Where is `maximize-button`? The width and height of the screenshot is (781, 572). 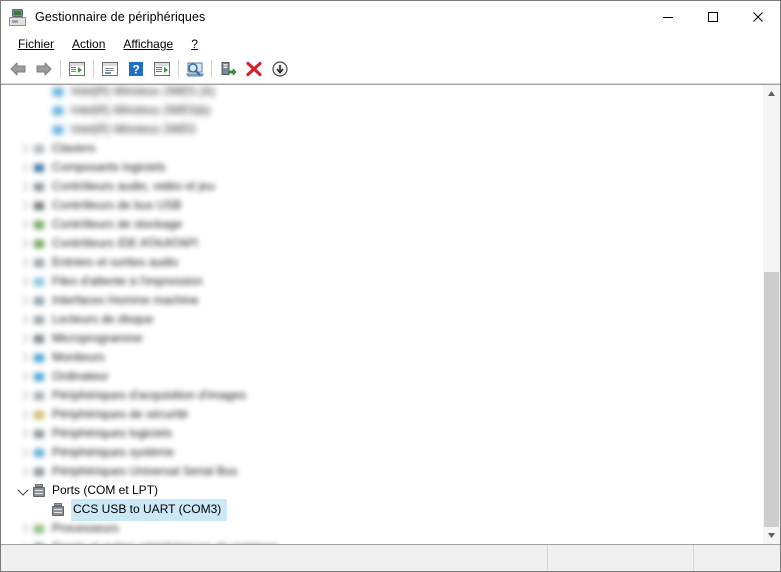 maximize-button is located at coordinates (712, 17).